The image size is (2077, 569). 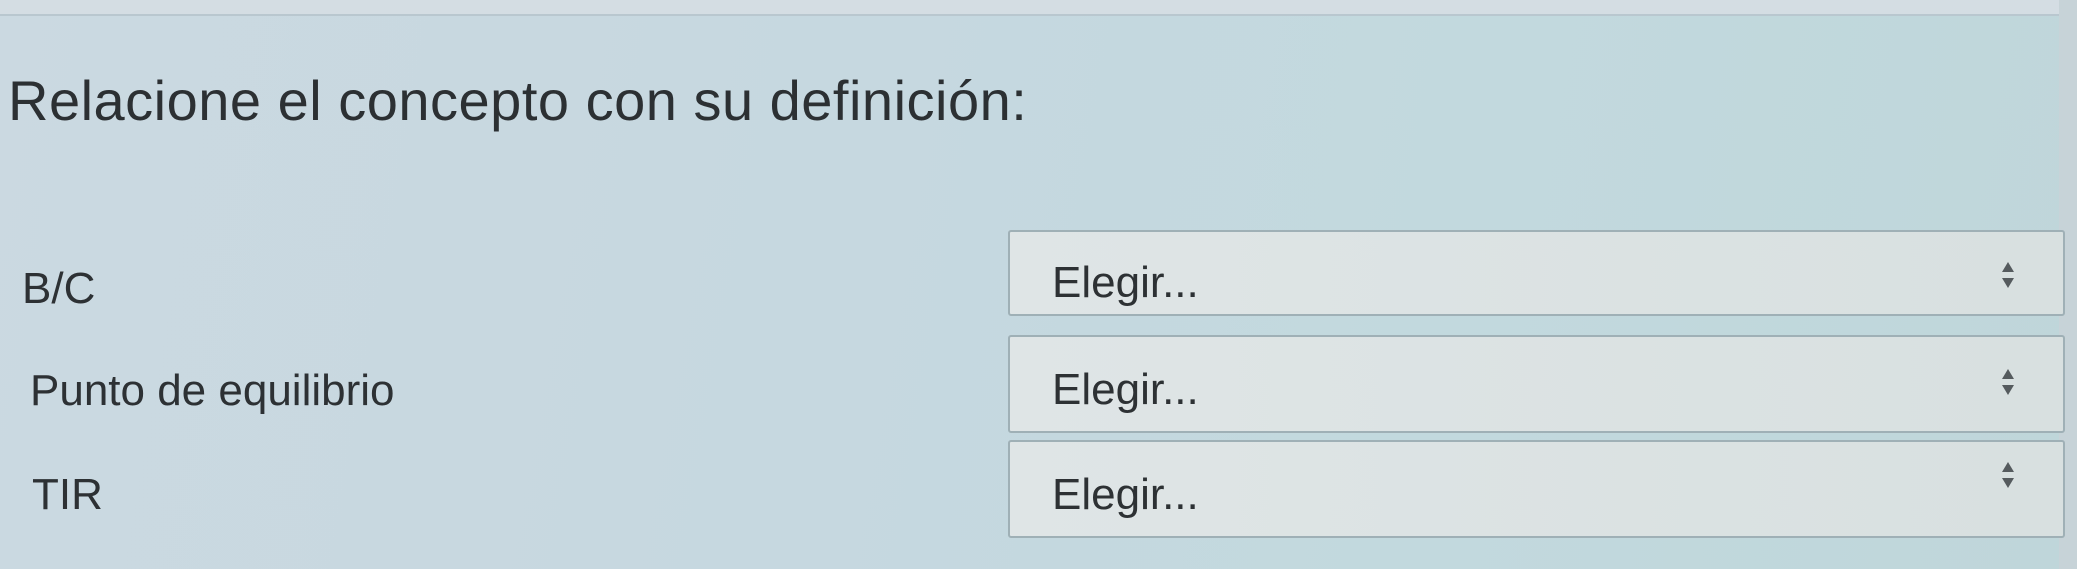 What do you see at coordinates (67, 494) in the screenshot?
I see `term-label: TIR` at bounding box center [67, 494].